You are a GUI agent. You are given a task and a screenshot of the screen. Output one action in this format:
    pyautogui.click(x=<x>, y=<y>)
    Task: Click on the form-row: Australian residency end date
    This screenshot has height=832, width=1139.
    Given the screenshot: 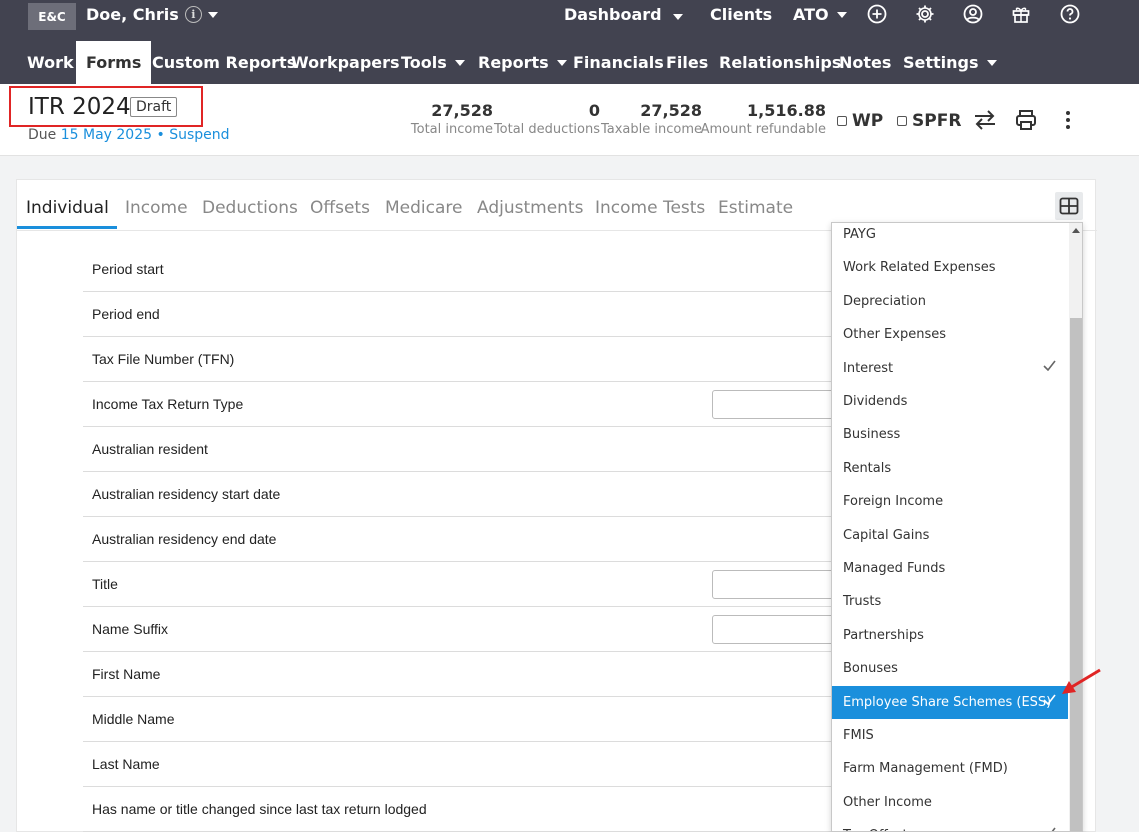 What is the action you would take?
    pyautogui.click(x=473, y=539)
    